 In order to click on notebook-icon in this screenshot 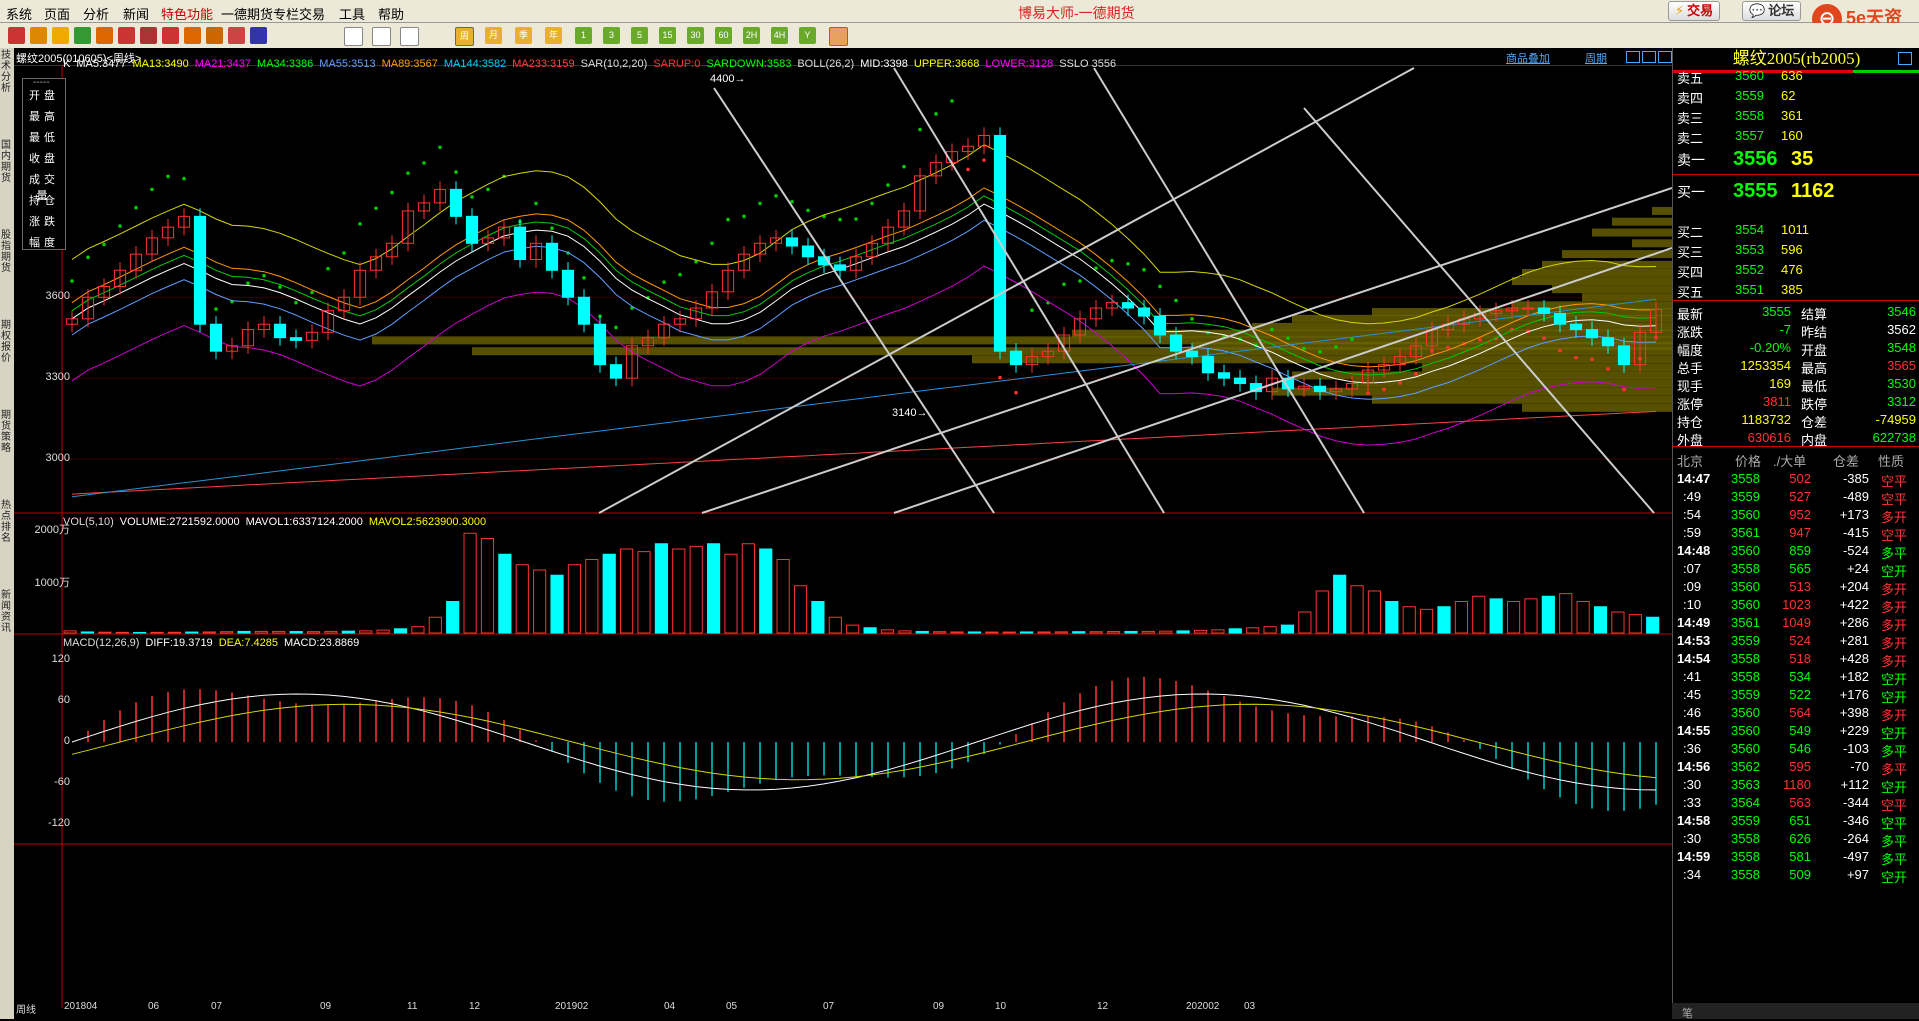, I will do `click(38, 35)`.